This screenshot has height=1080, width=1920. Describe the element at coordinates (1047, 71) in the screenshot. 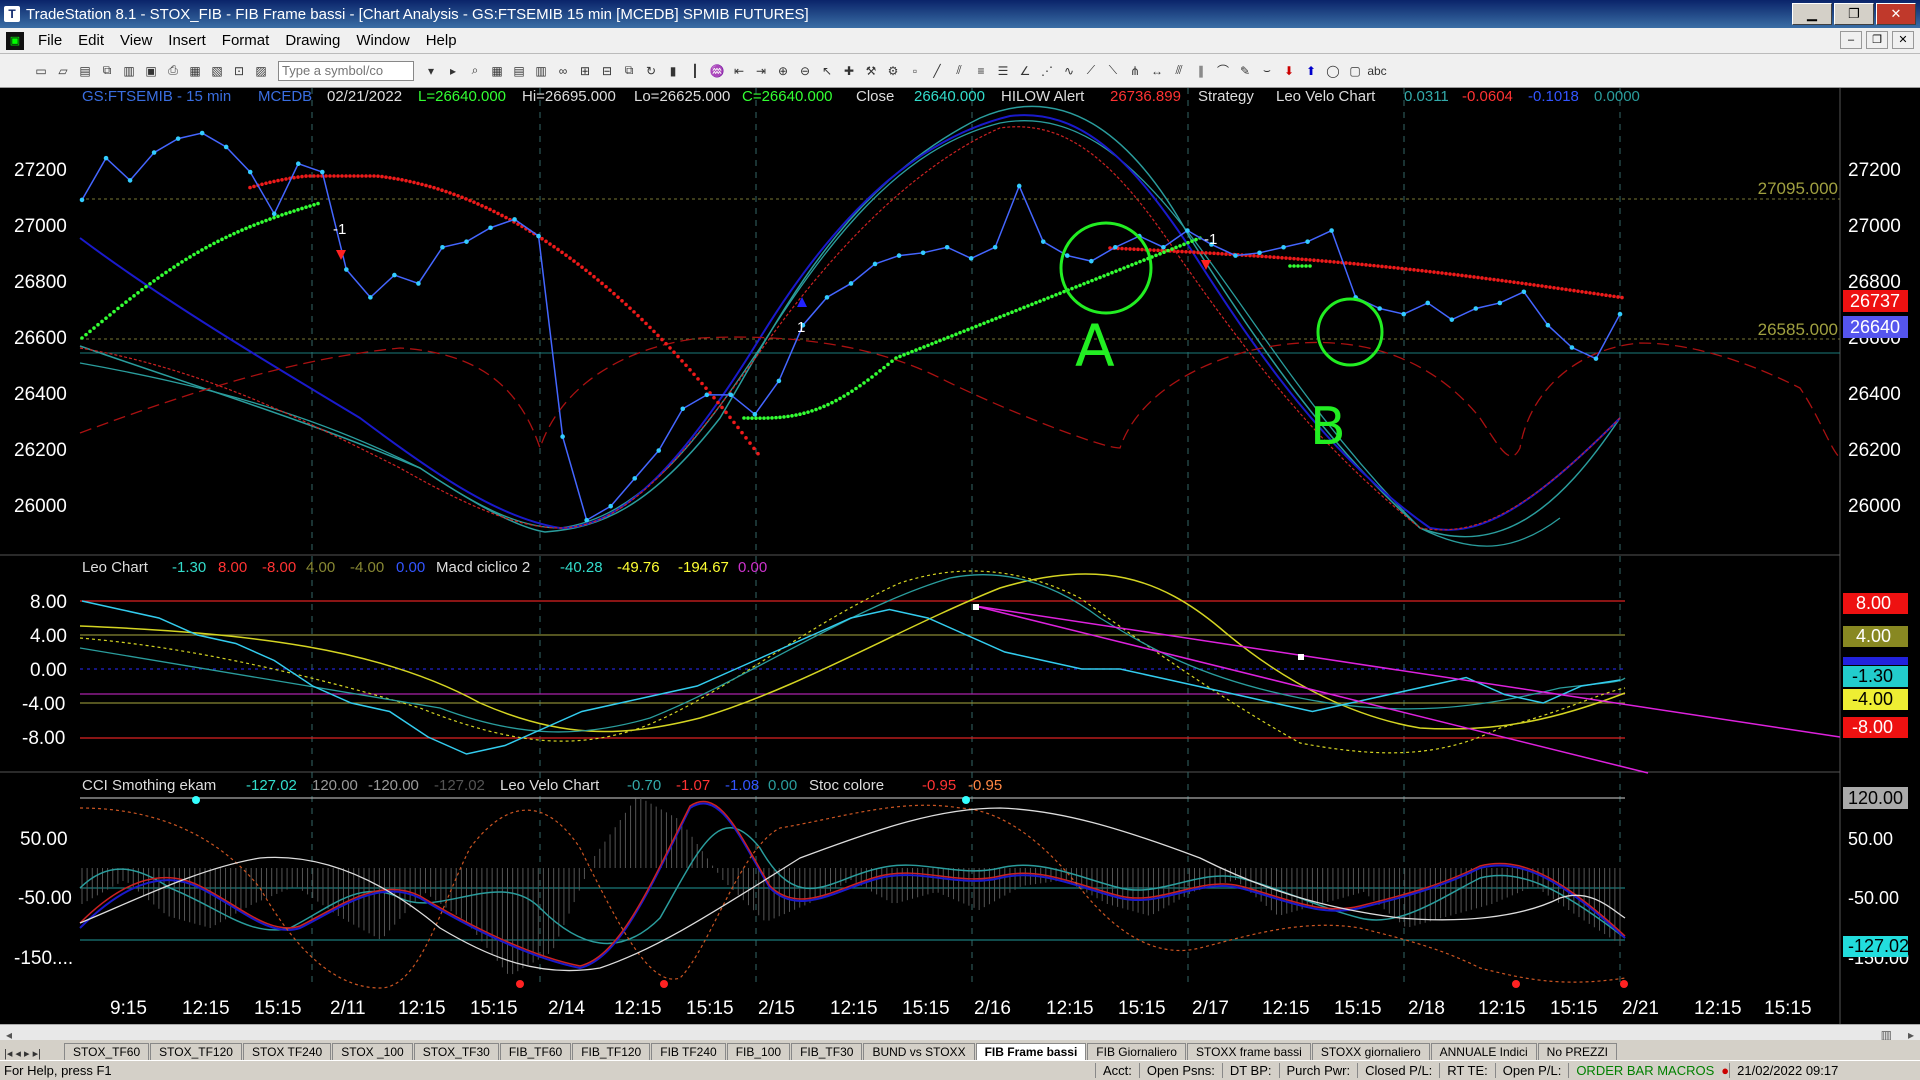

I see `fan-icon: ⋰` at that location.